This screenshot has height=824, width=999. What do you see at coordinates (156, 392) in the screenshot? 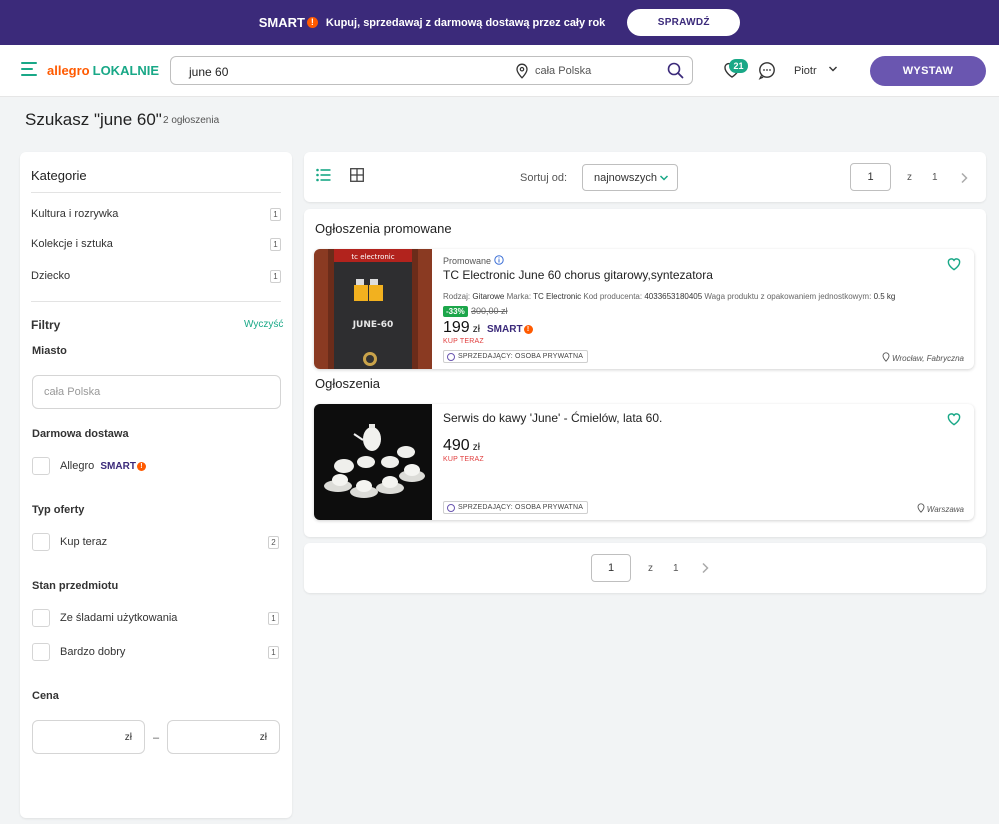
I see `city-input: cała Polska` at bounding box center [156, 392].